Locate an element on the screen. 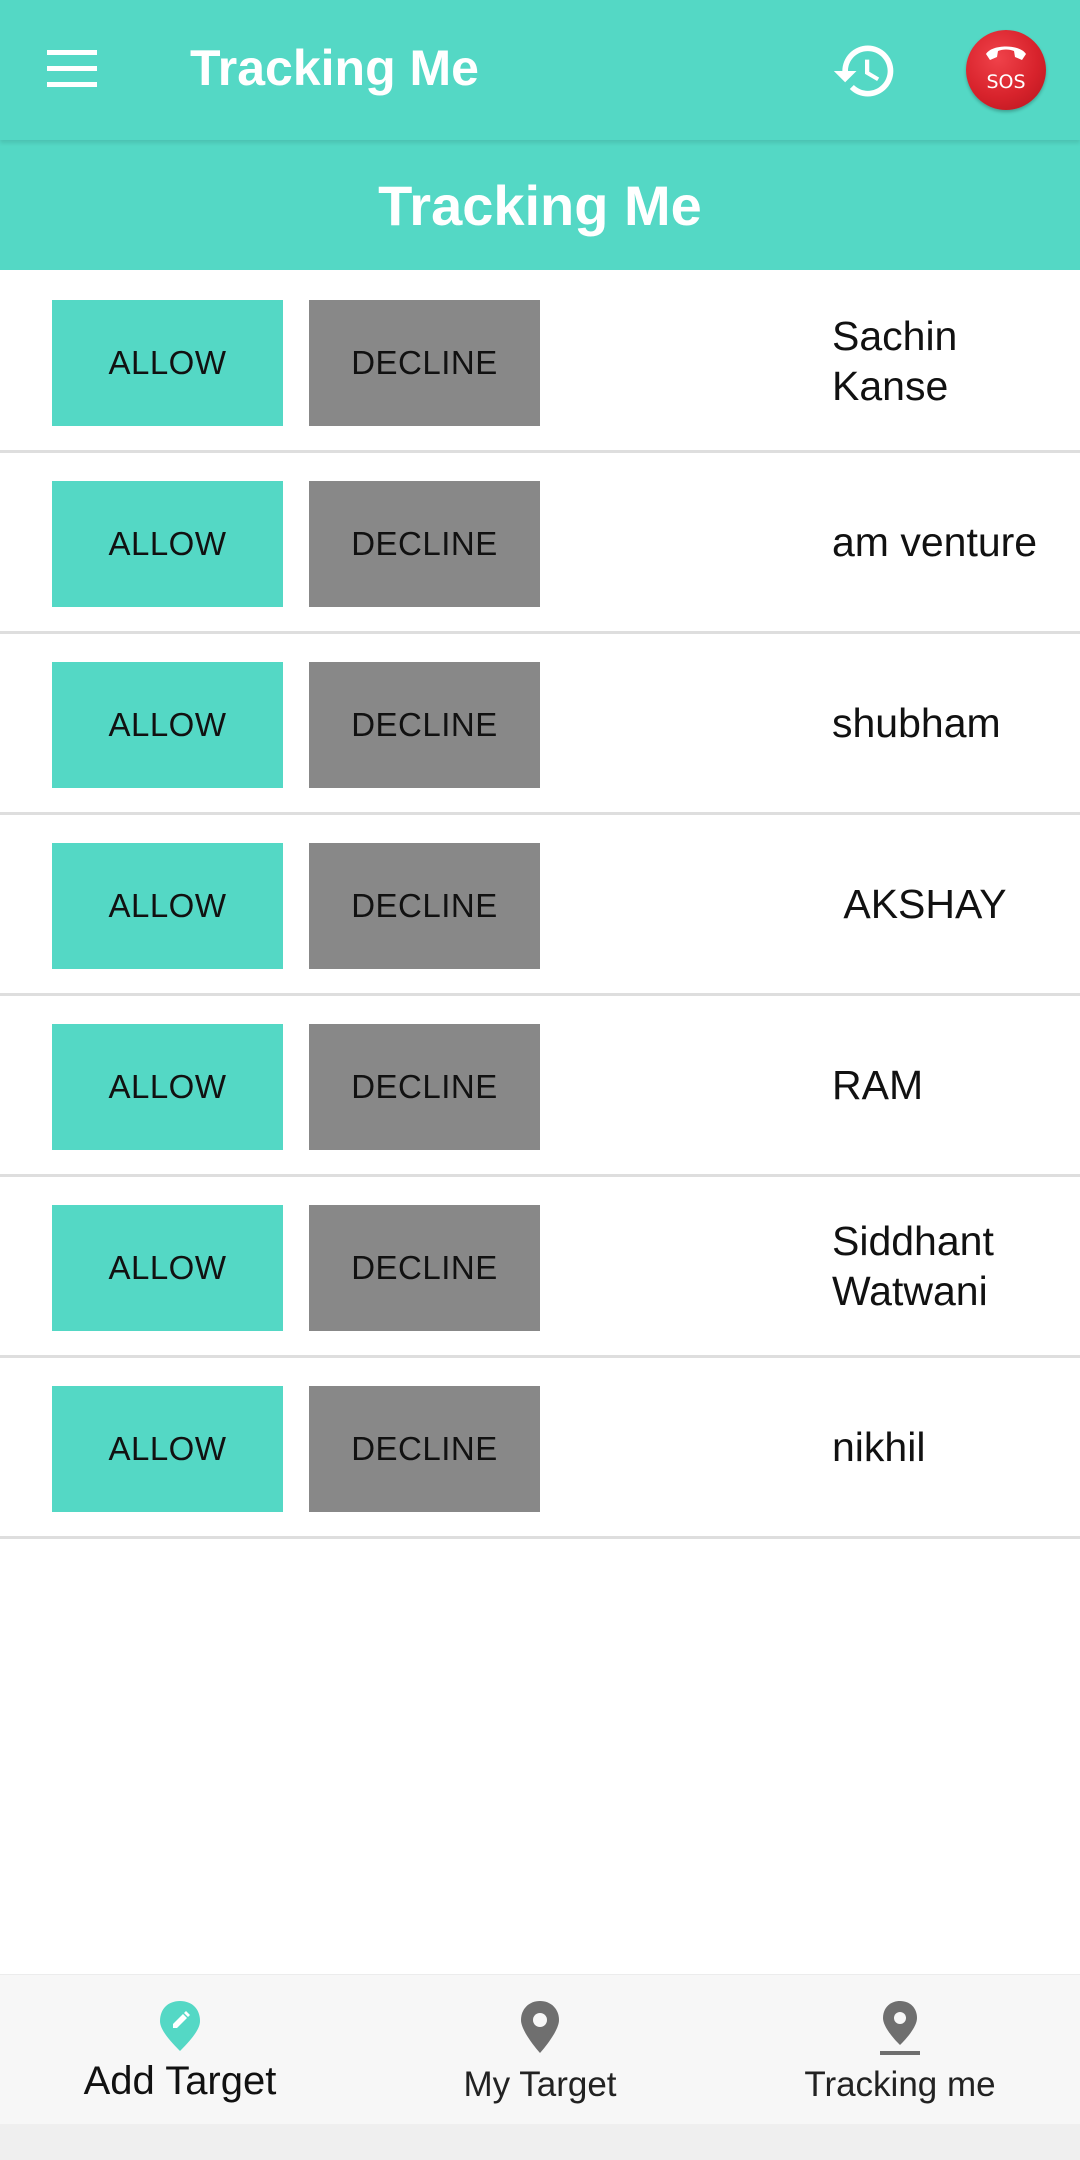  menu-icon is located at coordinates (72, 68).